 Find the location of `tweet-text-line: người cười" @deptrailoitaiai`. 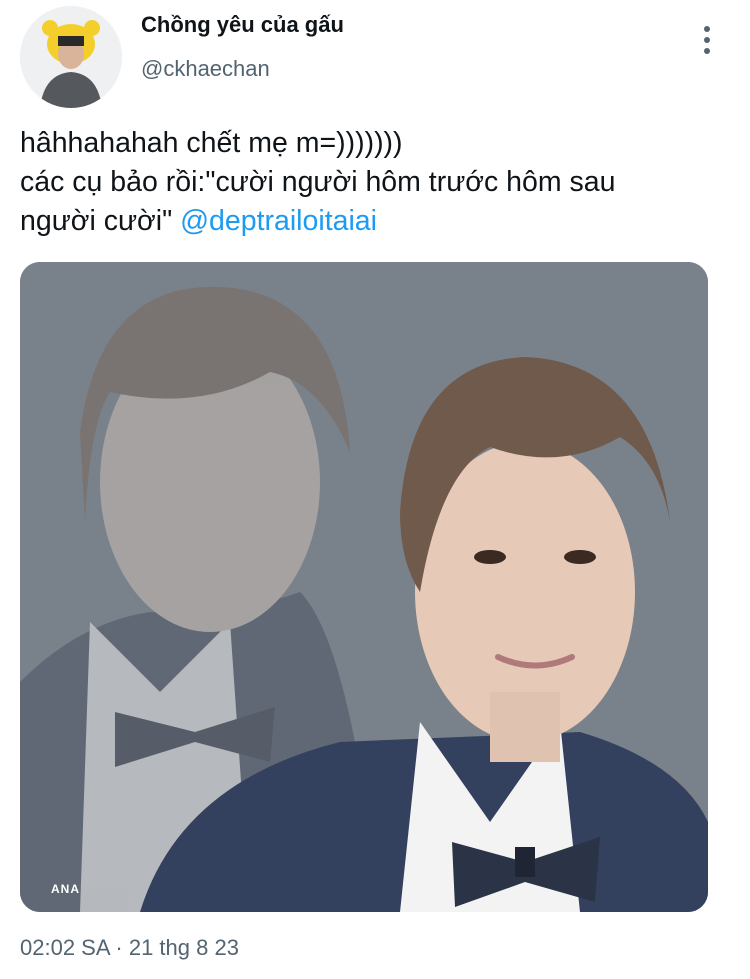

tweet-text-line: người cười" @deptrailoitaiai is located at coordinates (375, 221).